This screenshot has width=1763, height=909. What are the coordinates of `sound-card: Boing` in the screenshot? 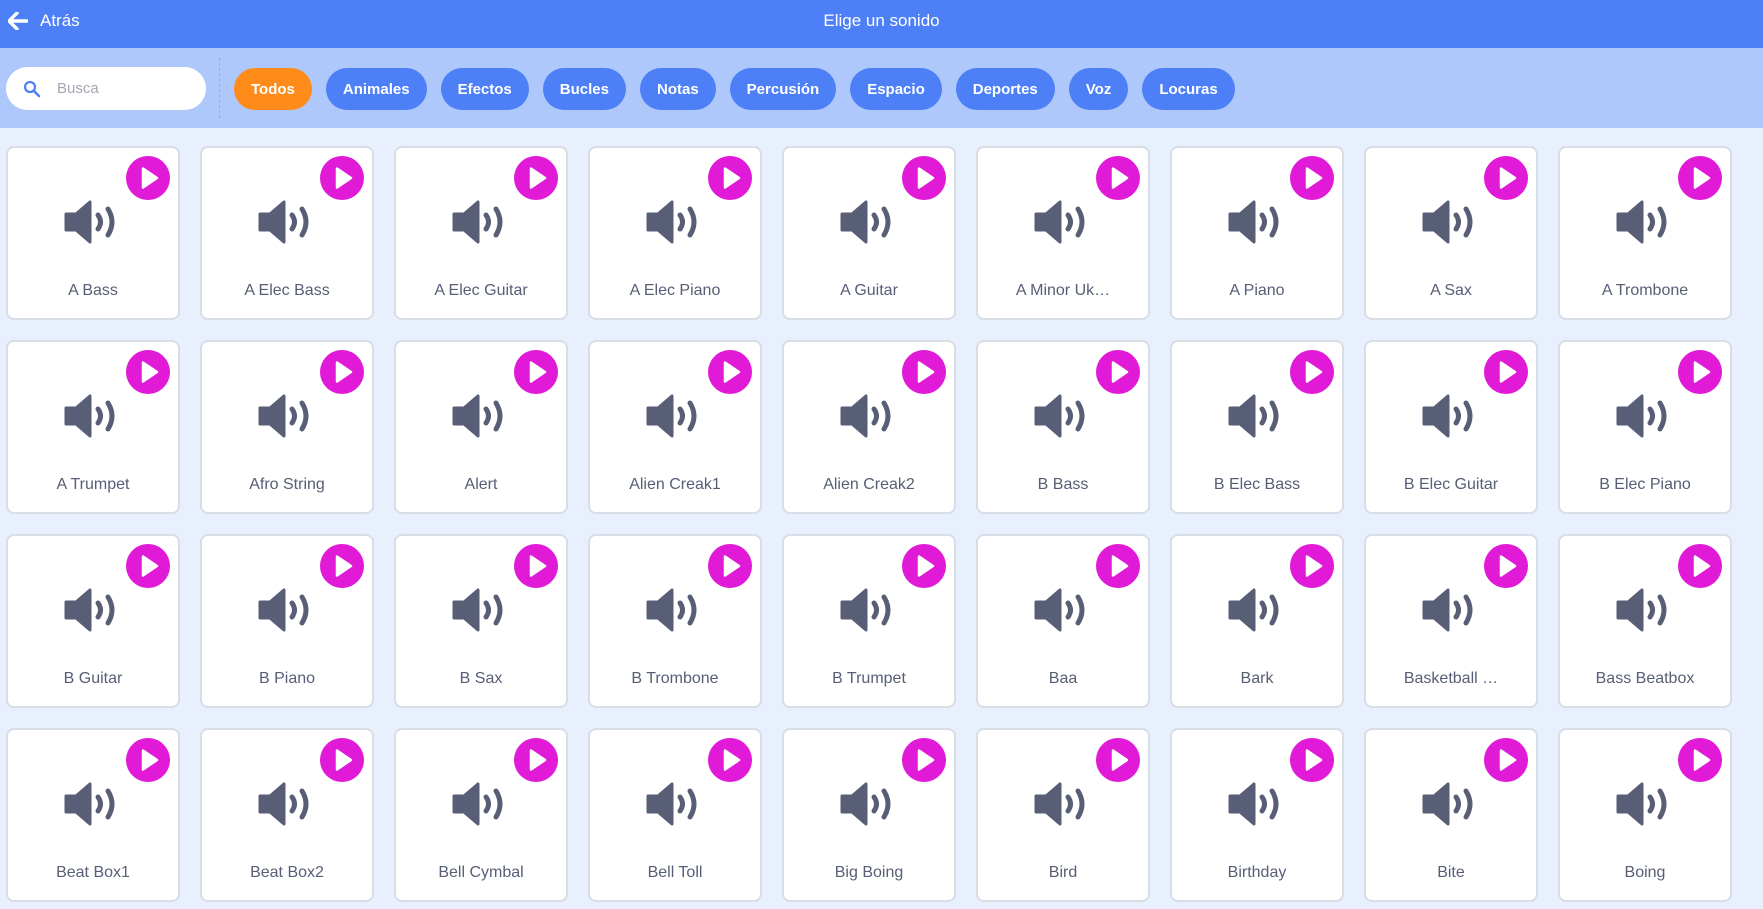 It's located at (1645, 815).